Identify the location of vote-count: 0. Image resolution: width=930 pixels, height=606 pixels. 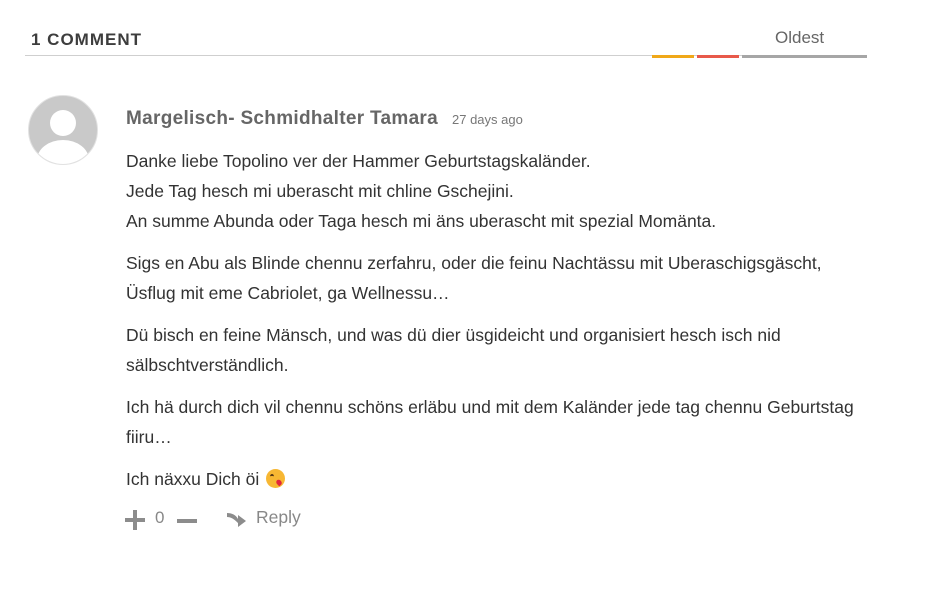
(160, 517).